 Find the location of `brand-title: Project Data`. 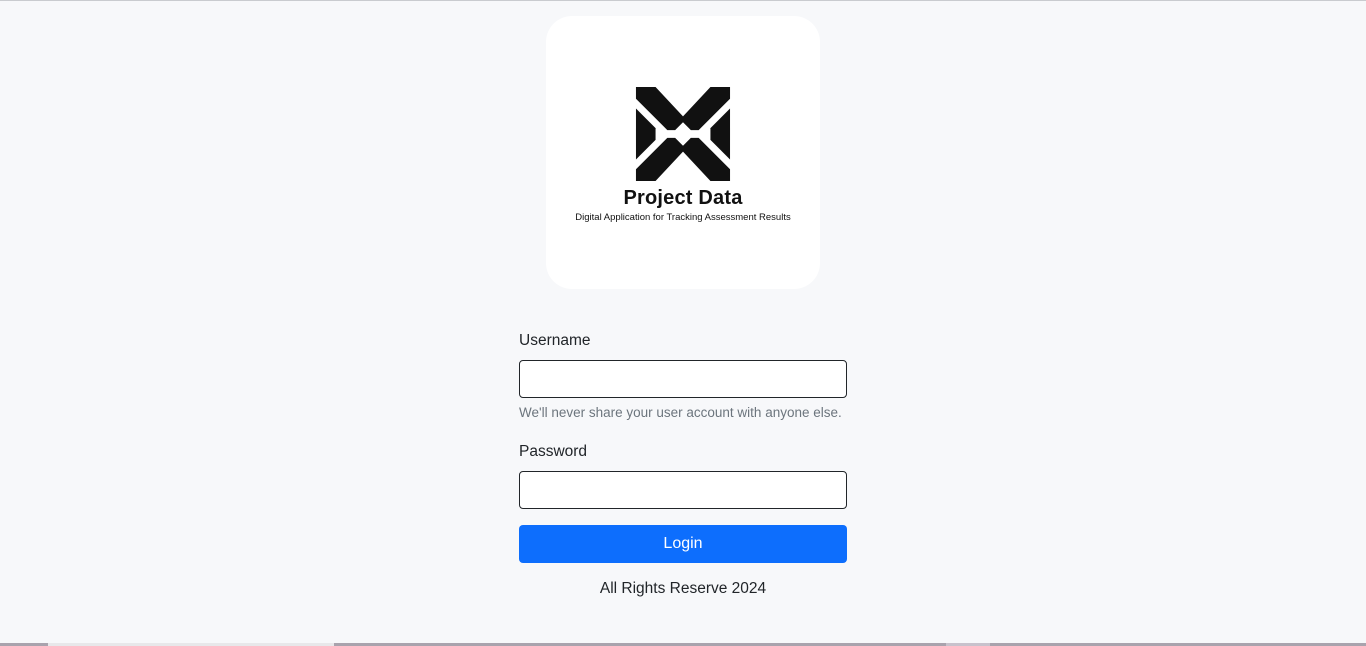

brand-title: Project Data is located at coordinates (683, 198).